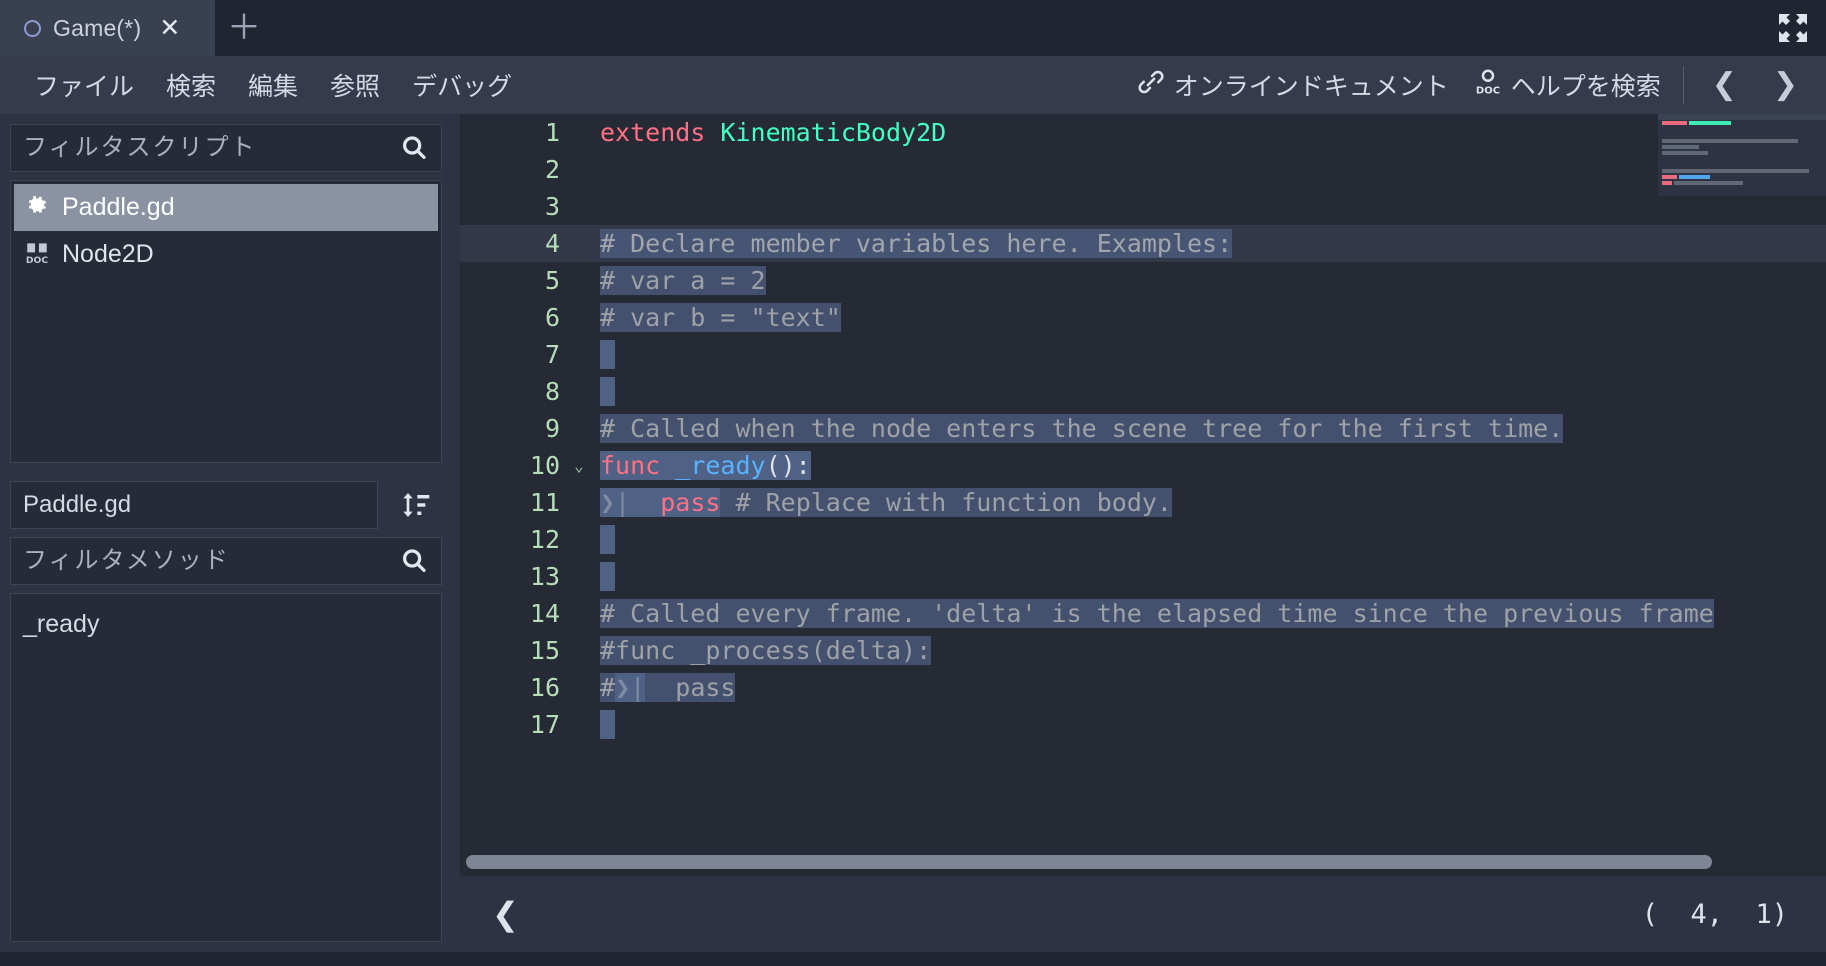 The width and height of the screenshot is (1826, 966). Describe the element at coordinates (1089, 862) in the screenshot. I see `scrollbar-thumb` at that location.